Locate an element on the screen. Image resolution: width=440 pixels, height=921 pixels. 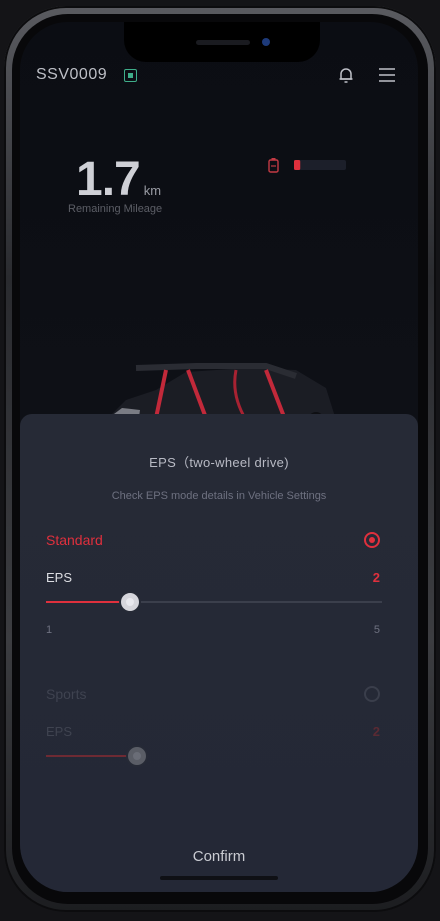
bell-icon is located at coordinates (346, 75).